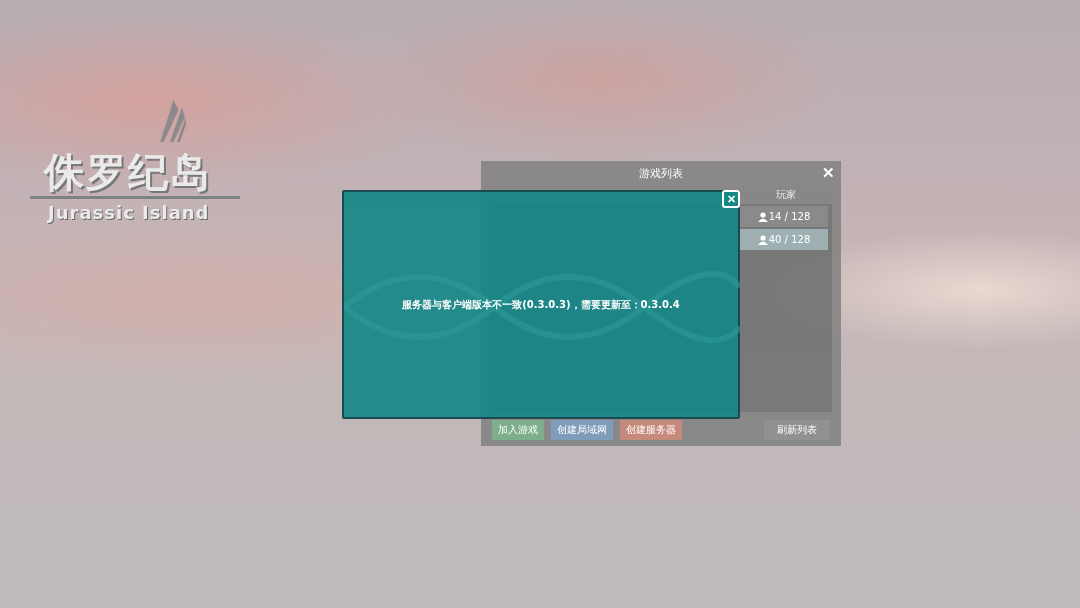  I want to click on server-row: 14 / 128, so click(784, 216).